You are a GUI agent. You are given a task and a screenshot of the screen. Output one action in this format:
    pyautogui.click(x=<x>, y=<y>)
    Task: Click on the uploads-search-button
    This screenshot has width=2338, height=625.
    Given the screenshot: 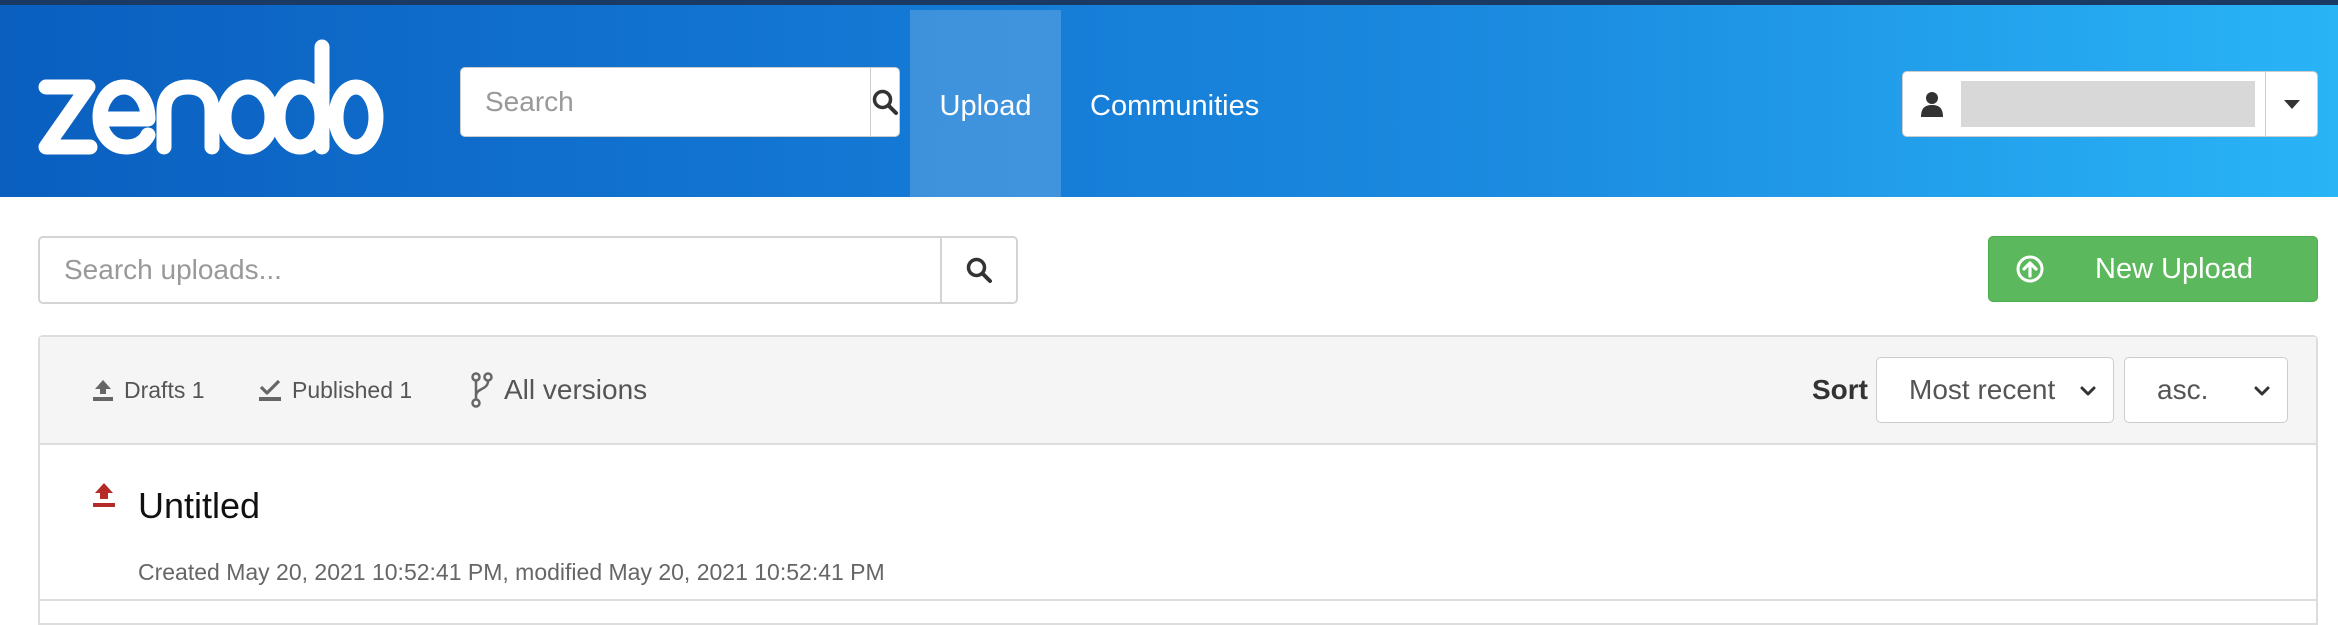 What is the action you would take?
    pyautogui.click(x=980, y=270)
    